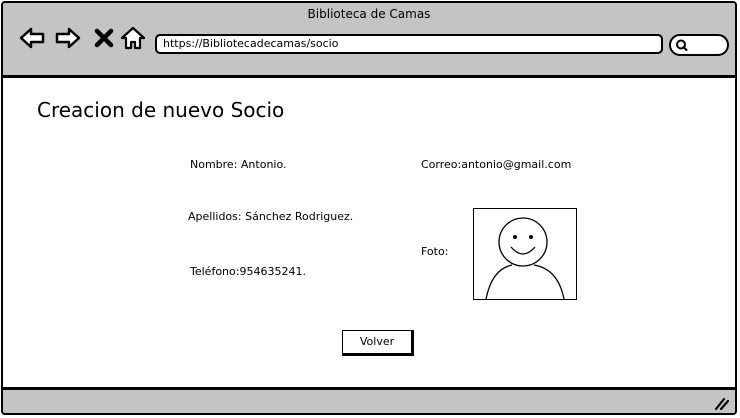 This screenshot has width=740, height=418. I want to click on close-icon, so click(104, 38).